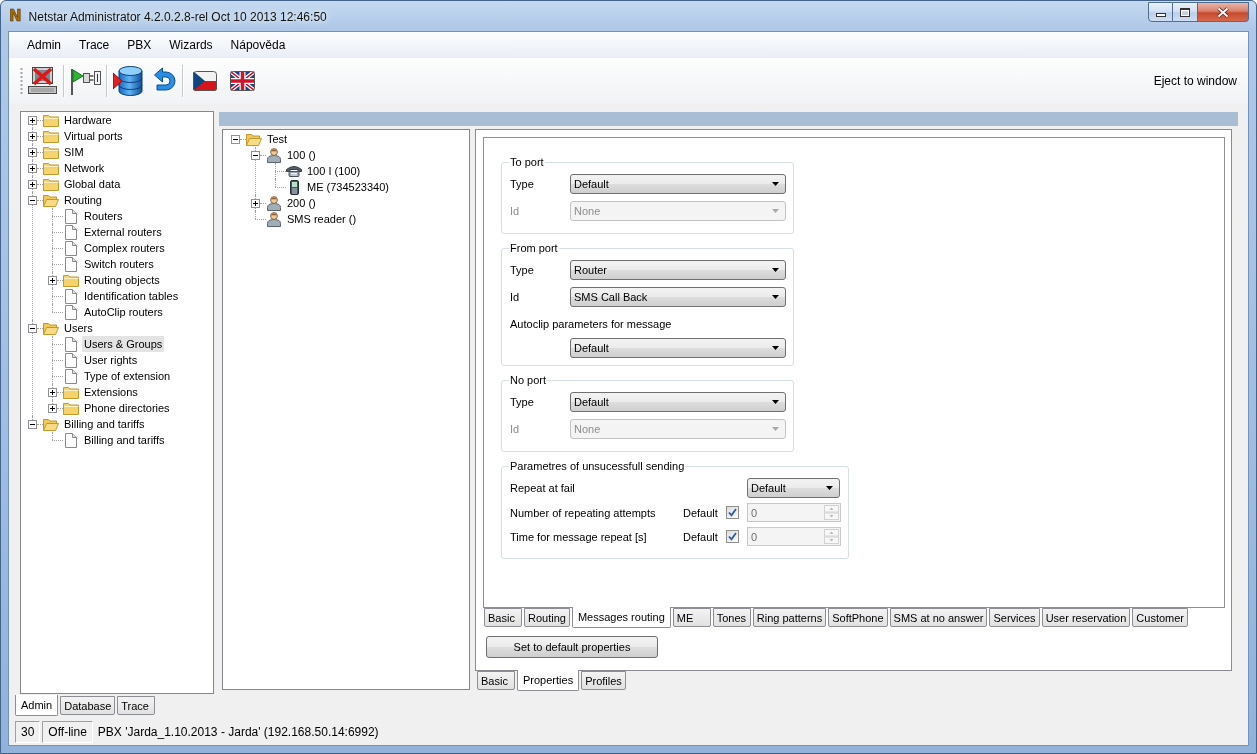 The width and height of the screenshot is (1257, 754). I want to click on plug-icon, so click(85, 81).